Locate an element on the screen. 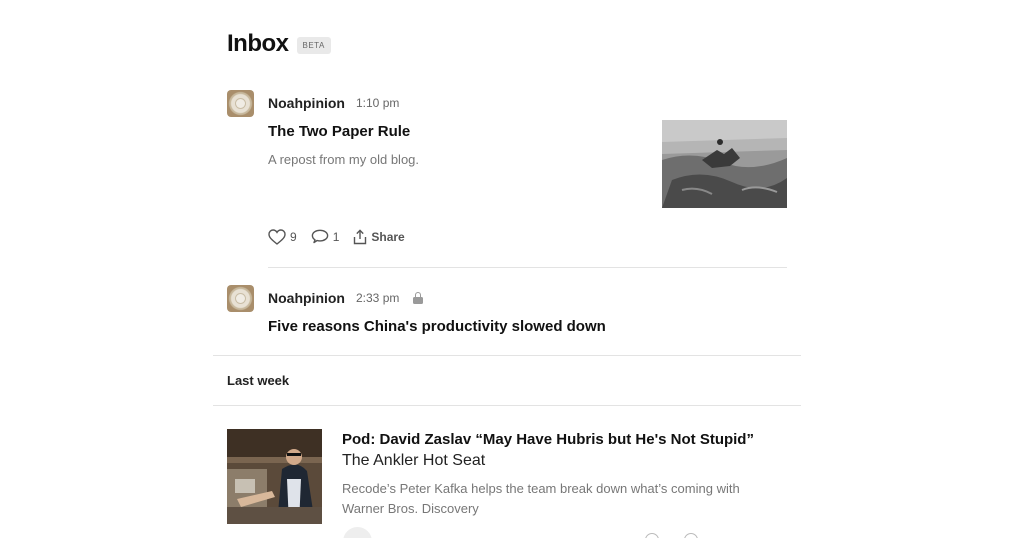  post-divider is located at coordinates (527, 267).